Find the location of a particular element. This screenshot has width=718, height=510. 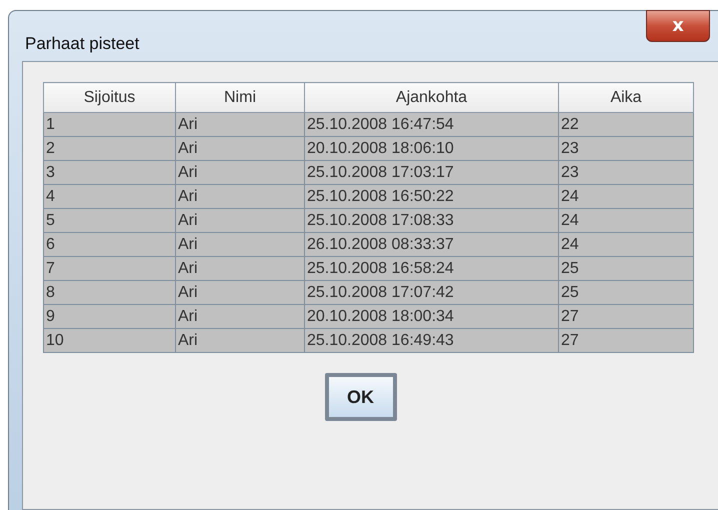

table-cell: 25.10.2008 16:49:43 is located at coordinates (431, 340).